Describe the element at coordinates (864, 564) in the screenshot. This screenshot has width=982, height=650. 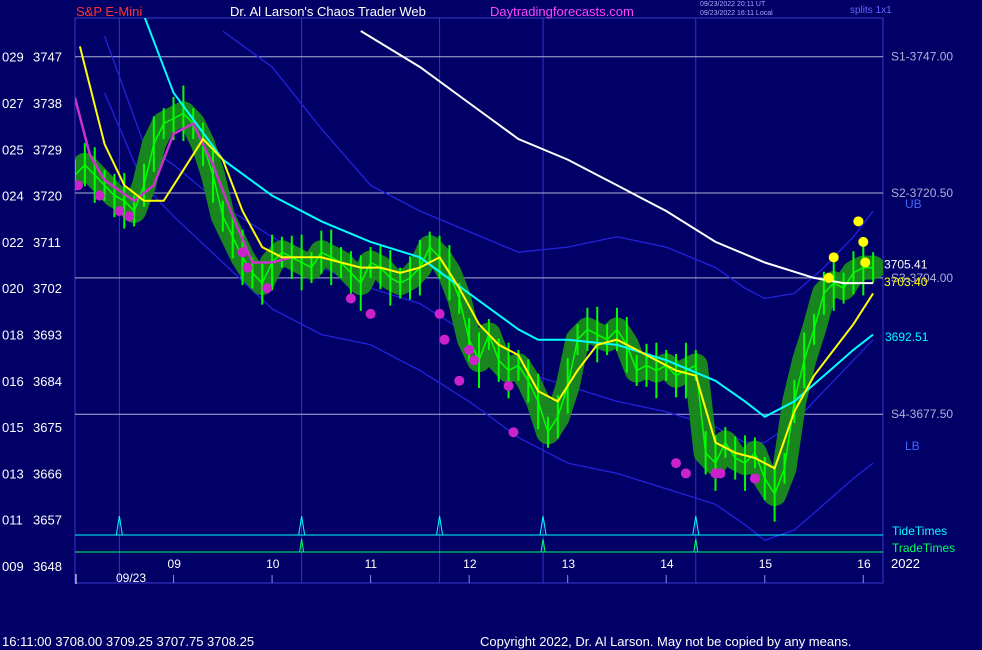
I see `x-tick-label: 16` at that location.